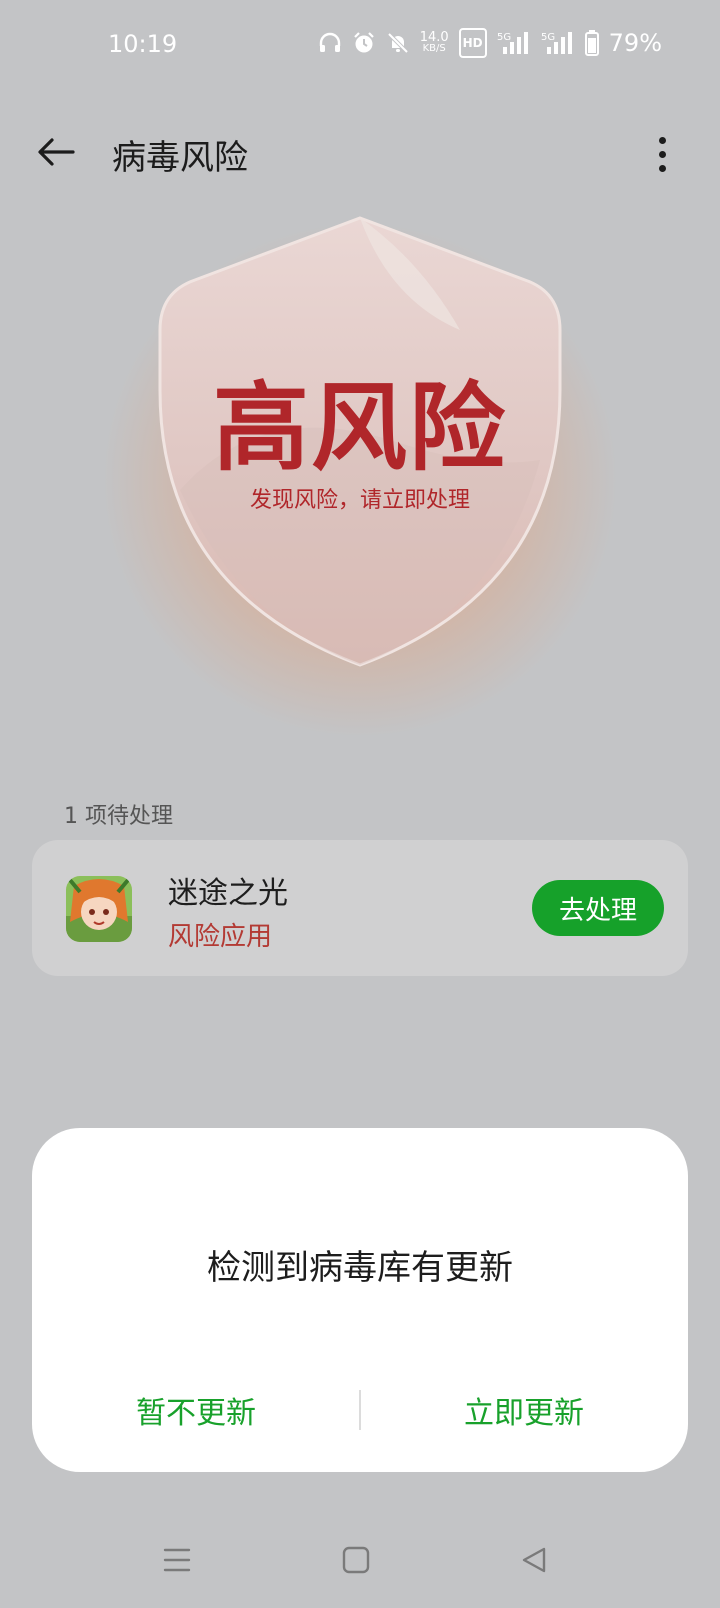 The image size is (720, 1608). What do you see at coordinates (662, 154) in the screenshot?
I see `more-dot` at bounding box center [662, 154].